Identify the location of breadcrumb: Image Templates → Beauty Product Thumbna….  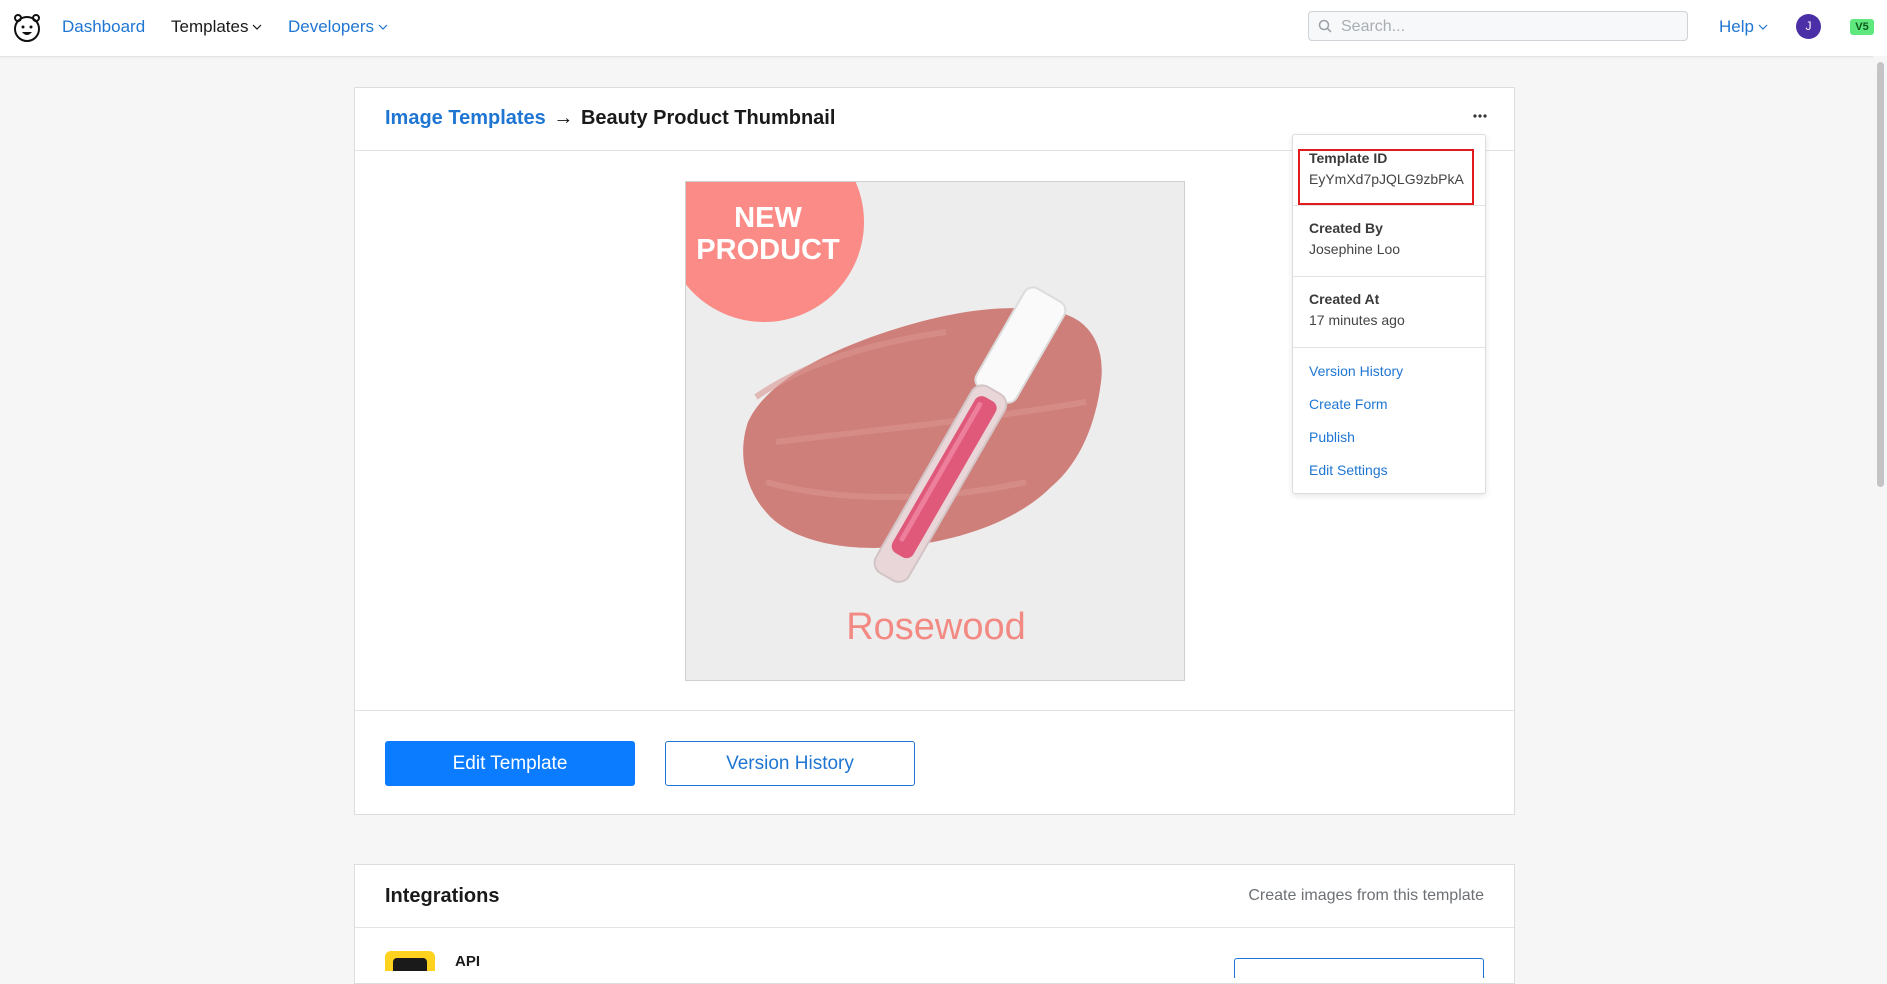
(610, 118).